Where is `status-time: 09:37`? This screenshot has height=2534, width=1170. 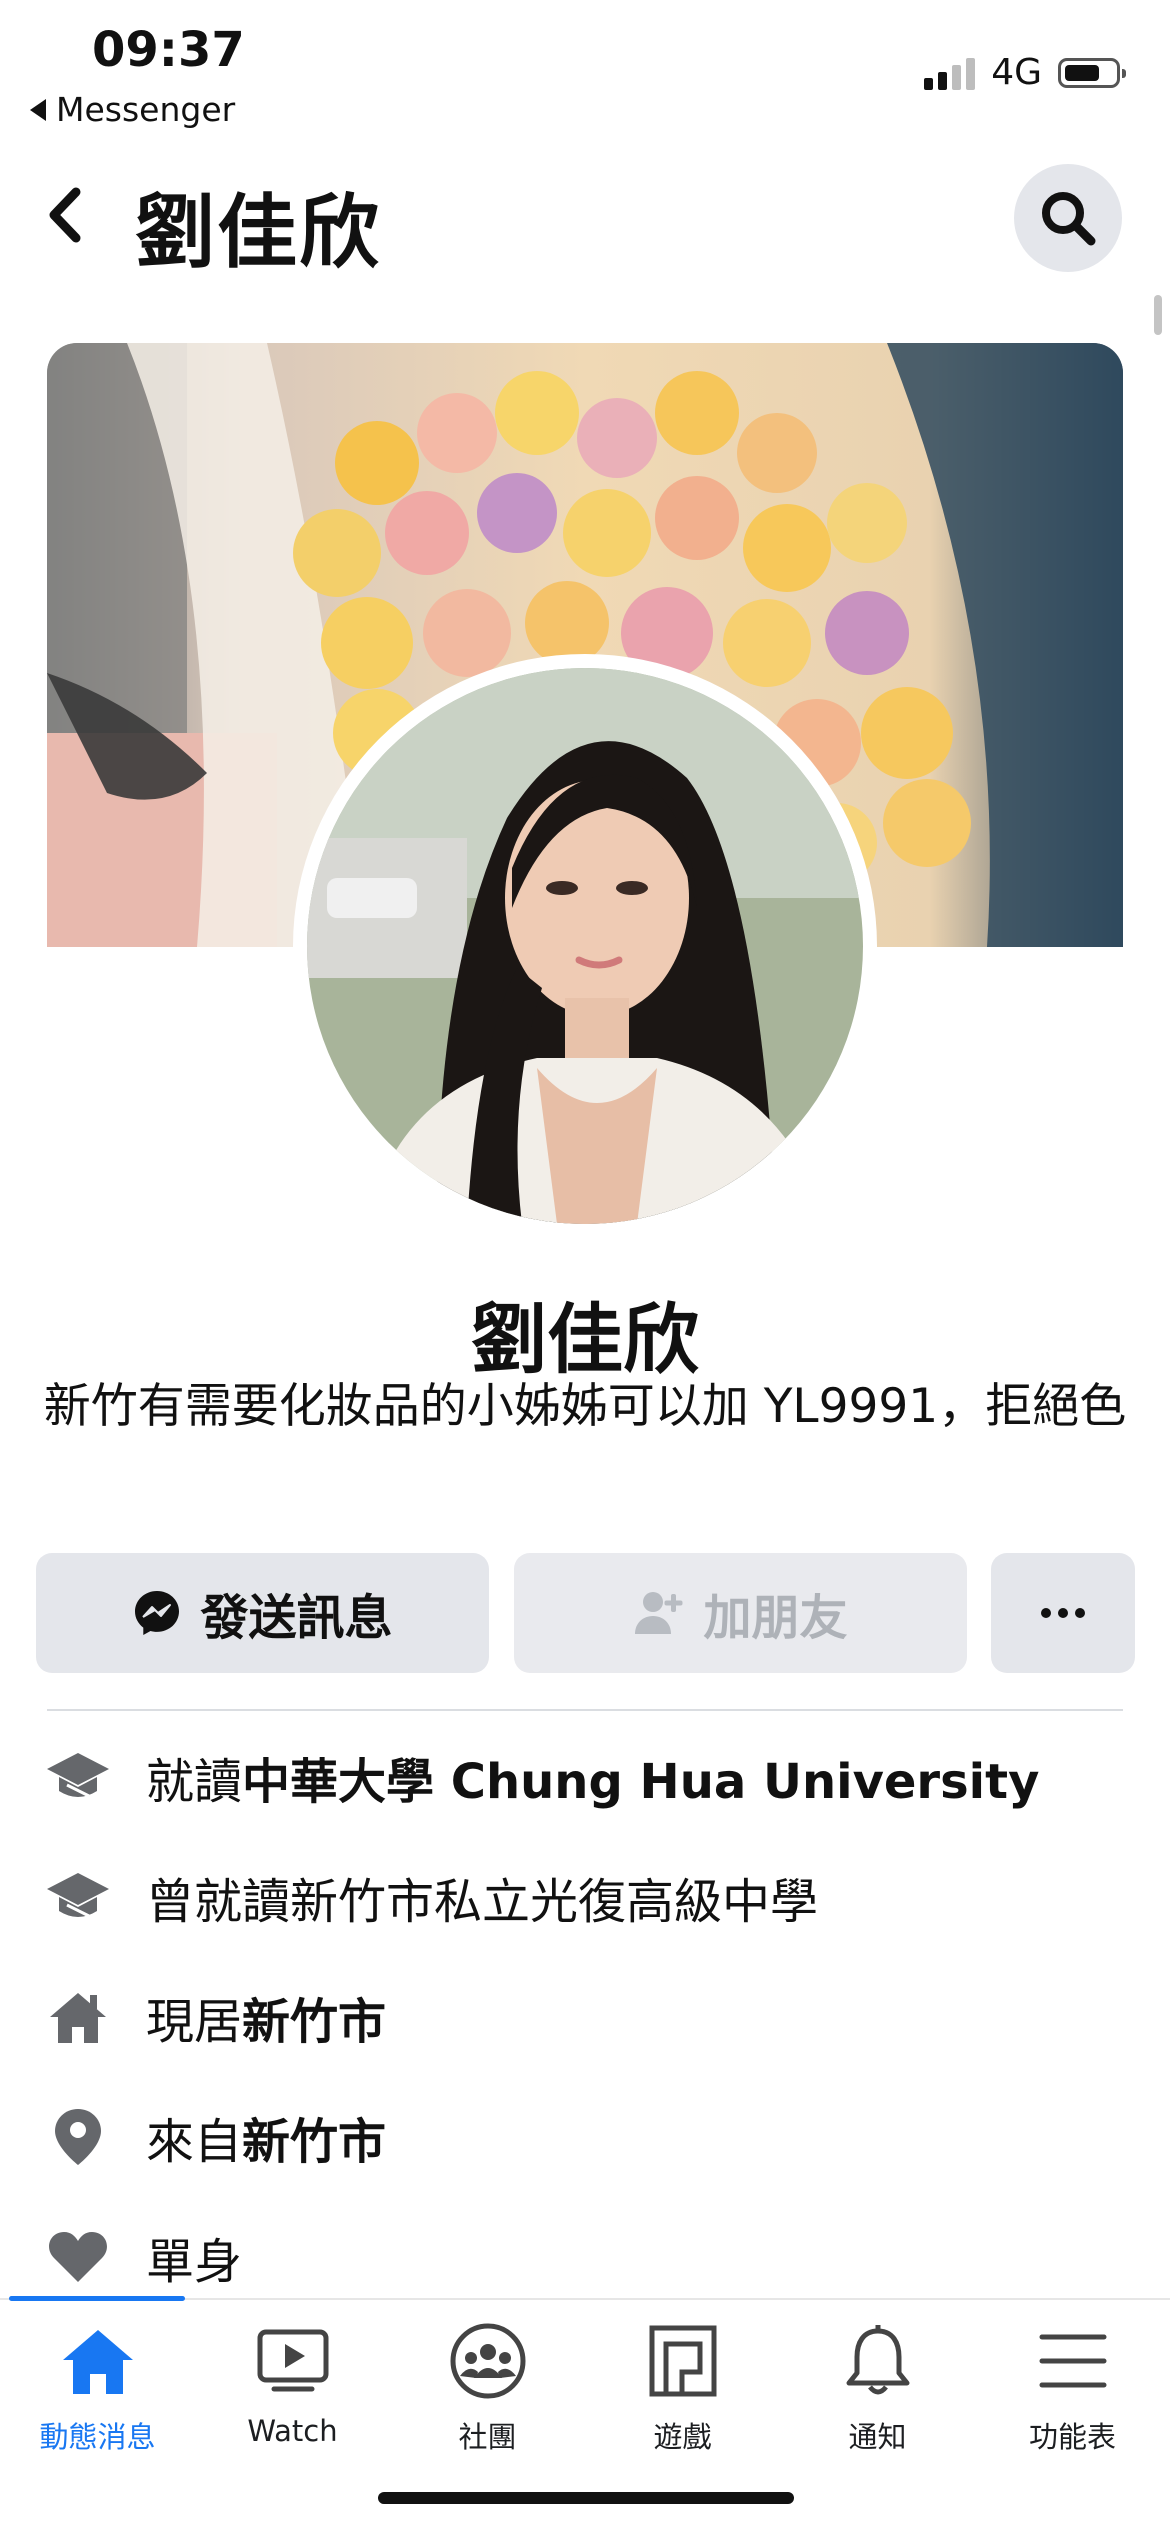
status-time: 09:37 is located at coordinates (168, 50).